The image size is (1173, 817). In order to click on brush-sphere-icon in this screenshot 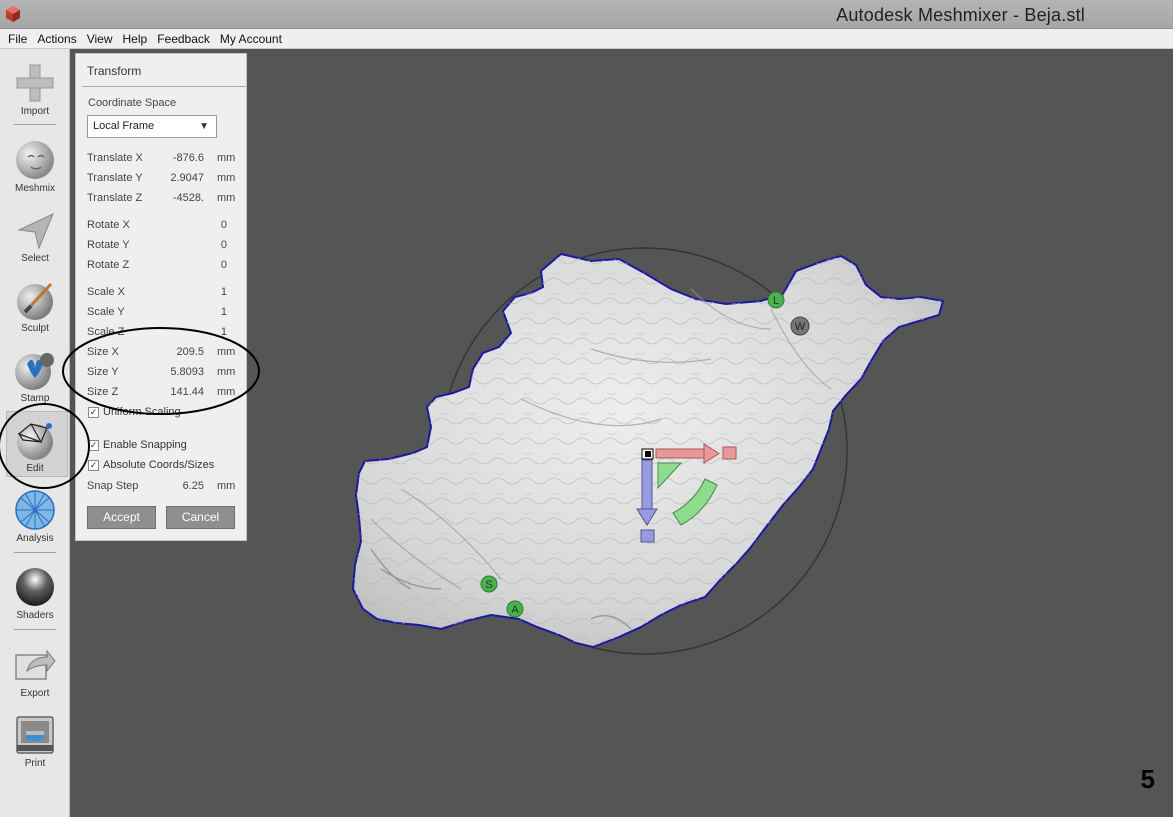, I will do `click(35, 301)`.